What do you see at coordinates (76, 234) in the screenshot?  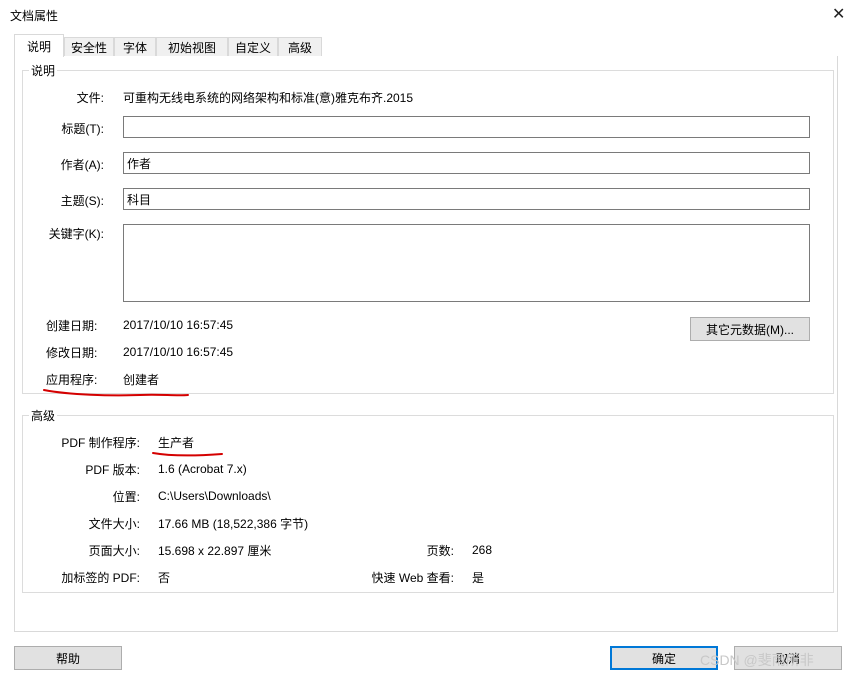 I see `keywords-label: 关键字(K):` at bounding box center [76, 234].